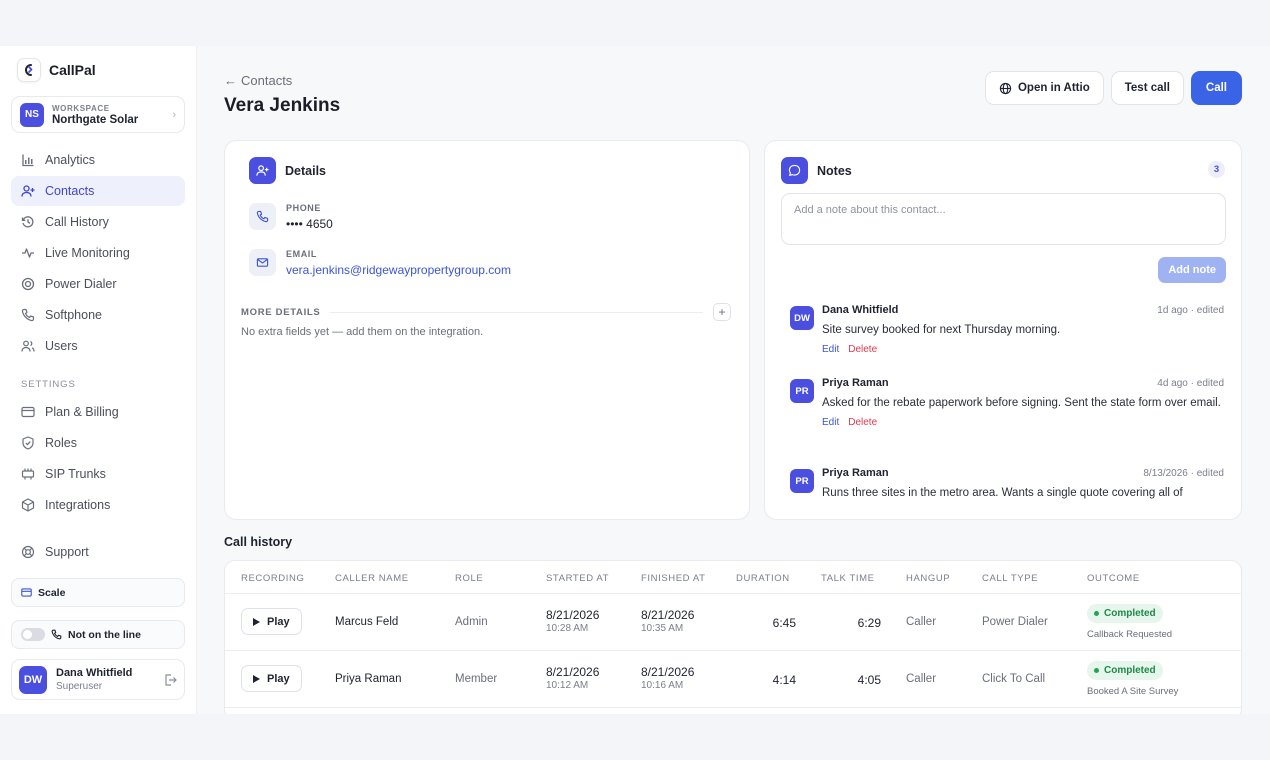  What do you see at coordinates (1053, 88) in the screenshot?
I see `open-in-attio-label: Open in Attio` at bounding box center [1053, 88].